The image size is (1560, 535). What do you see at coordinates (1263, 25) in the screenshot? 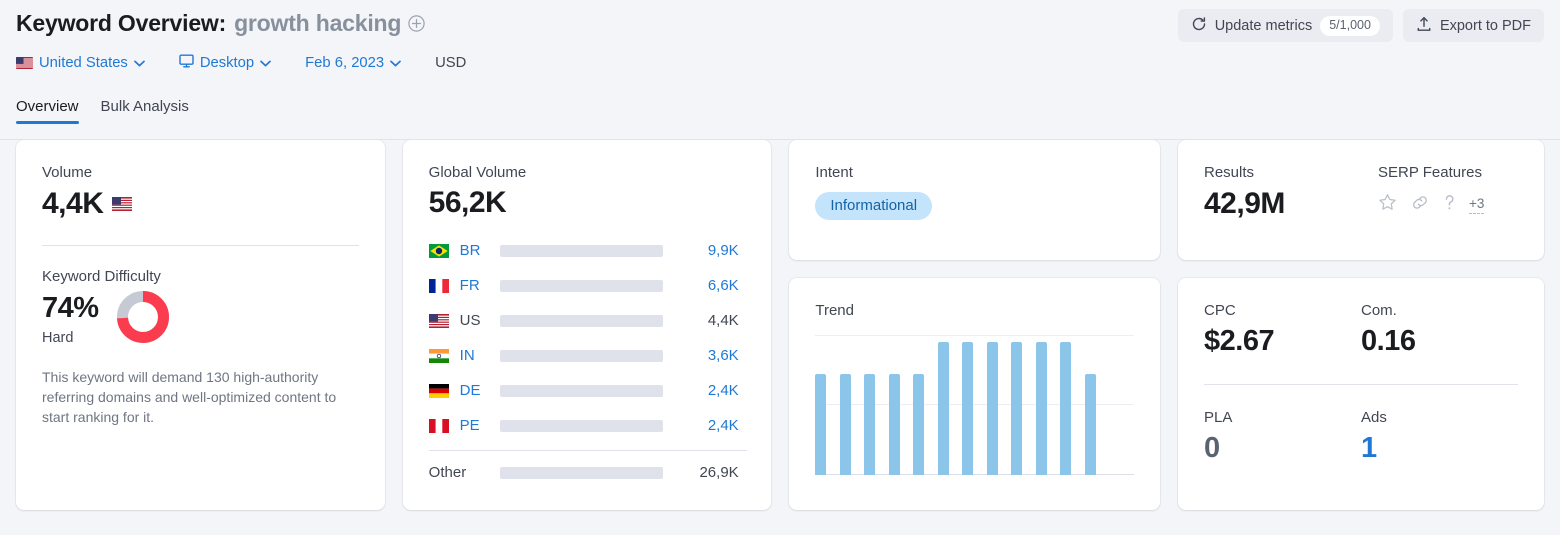
I see `update-metrics-label: Update metrics` at bounding box center [1263, 25].